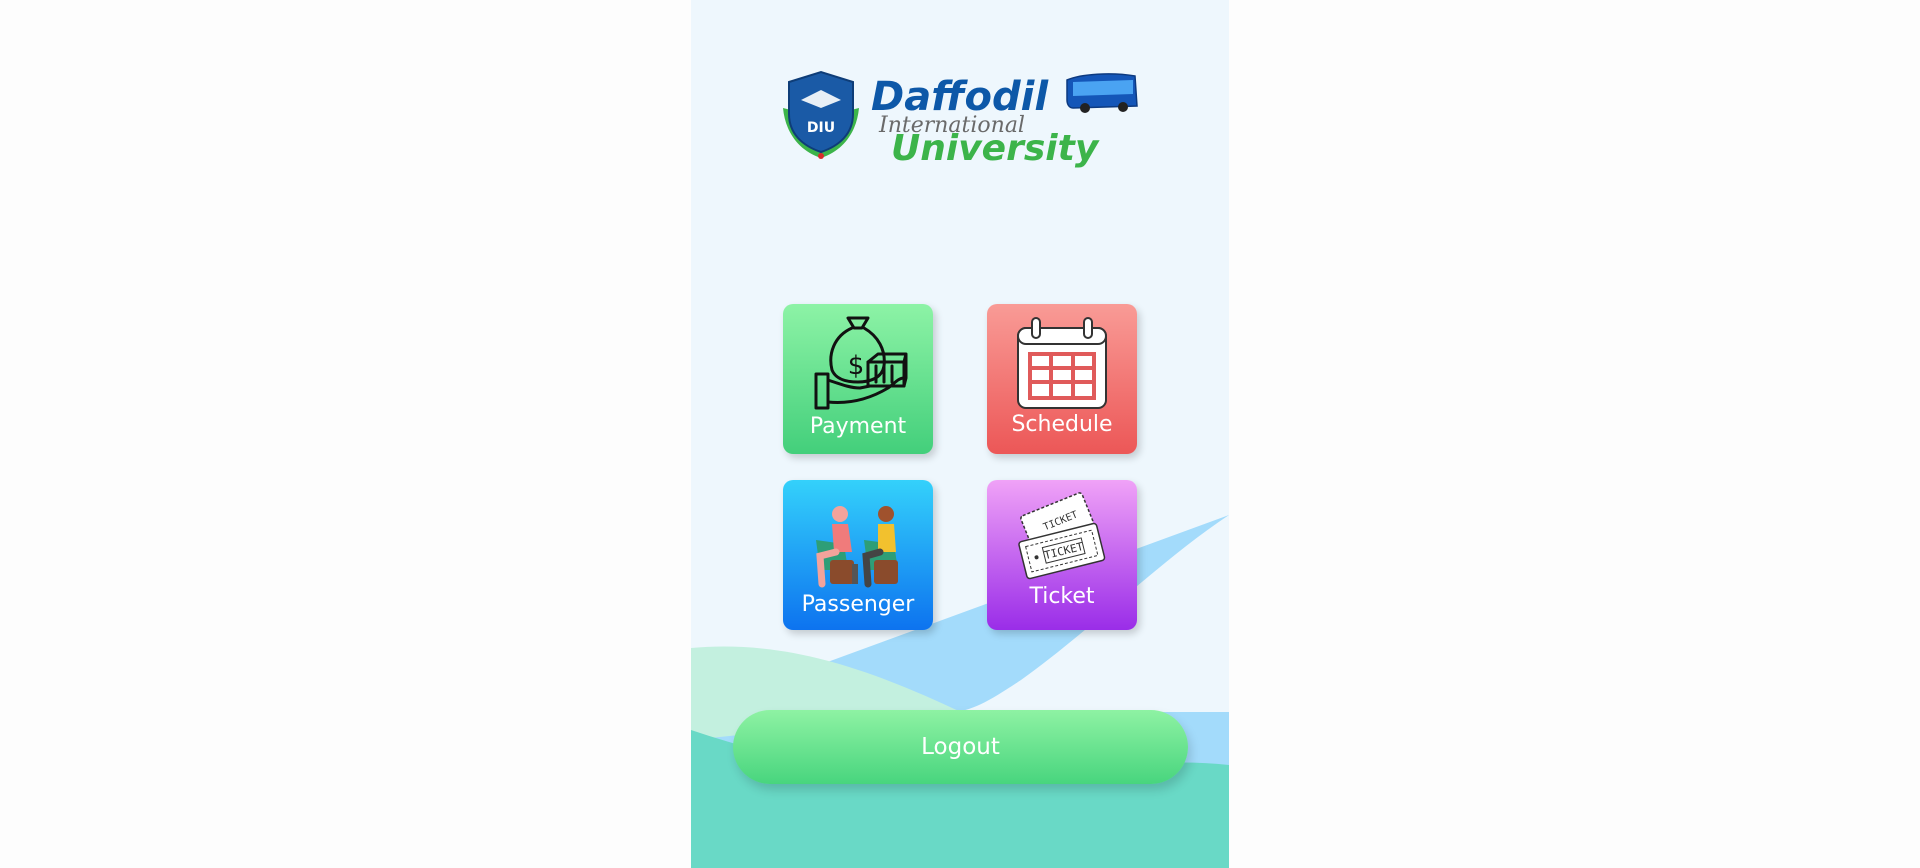 The width and height of the screenshot is (1920, 868). I want to click on emblem-shield, so click(821, 112).